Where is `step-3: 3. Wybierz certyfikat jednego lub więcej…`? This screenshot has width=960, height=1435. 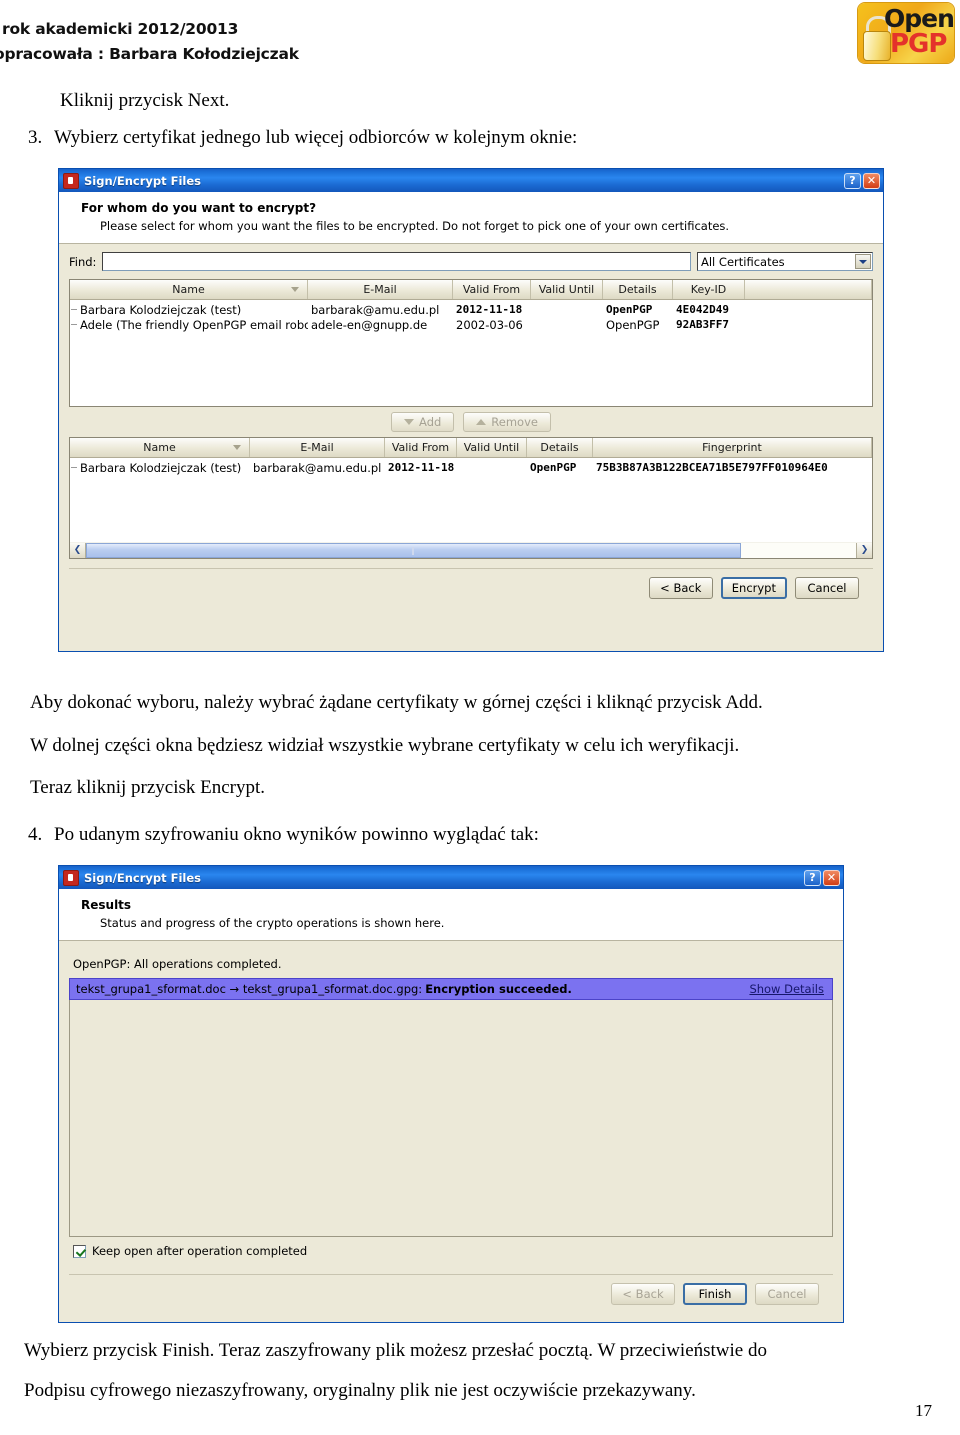 step-3: 3. Wybierz certyfikat jednego lub więcej… is located at coordinates (378, 138).